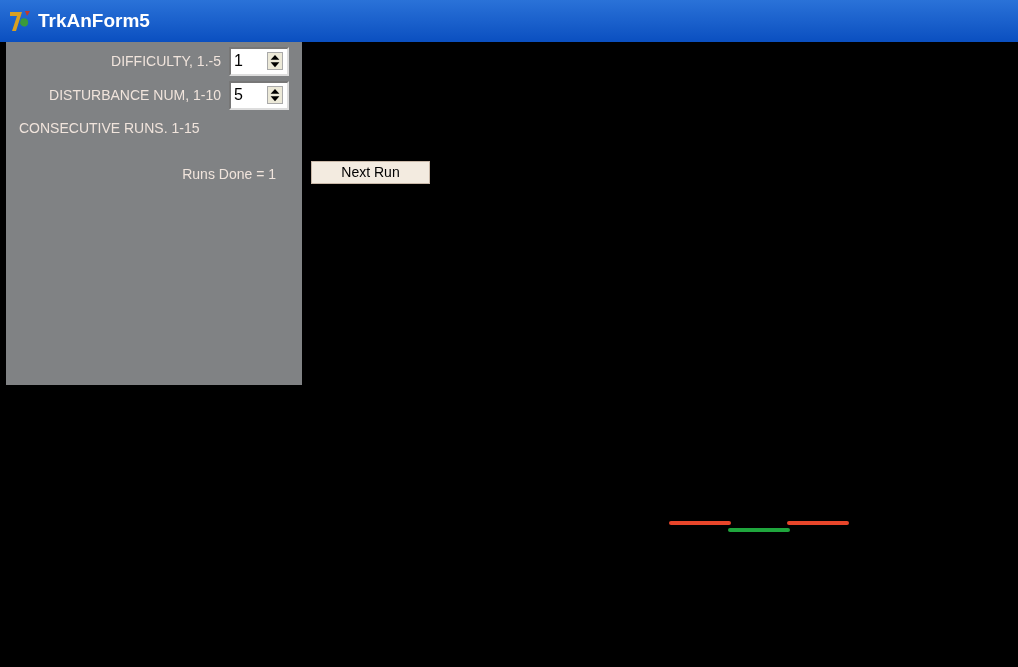 This screenshot has height=667, width=1018. Describe the element at coordinates (259, 61) in the screenshot. I see `spin-field: 1` at that location.